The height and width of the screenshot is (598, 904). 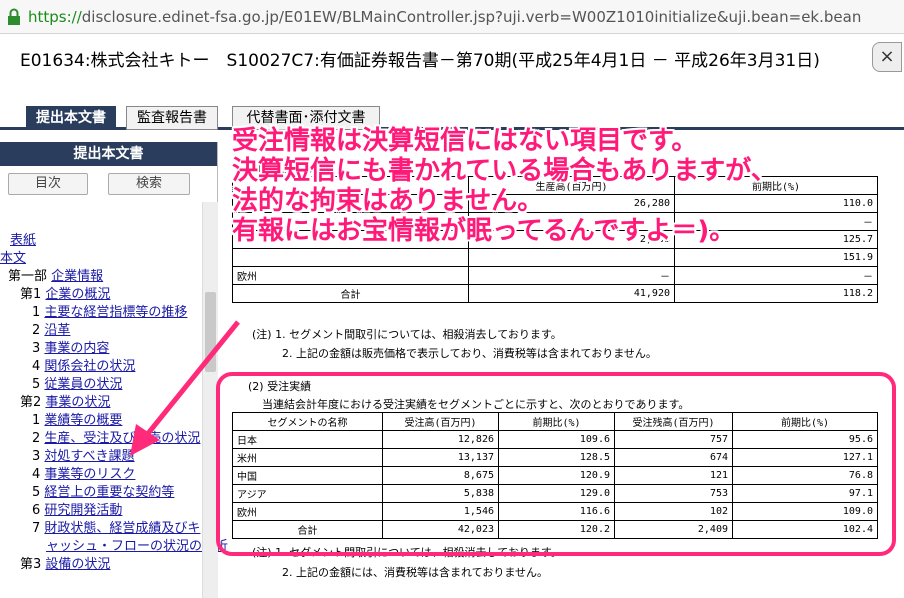 What do you see at coordinates (100, 421) in the screenshot?
I see `toc-item: 1 業績等の概要` at bounding box center [100, 421].